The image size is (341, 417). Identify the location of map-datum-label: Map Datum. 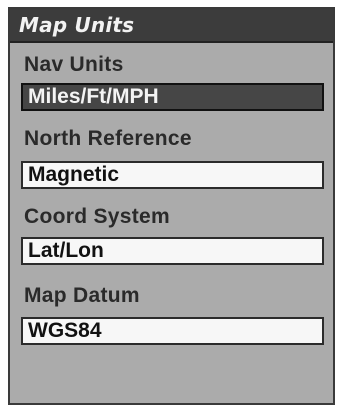
(82, 295).